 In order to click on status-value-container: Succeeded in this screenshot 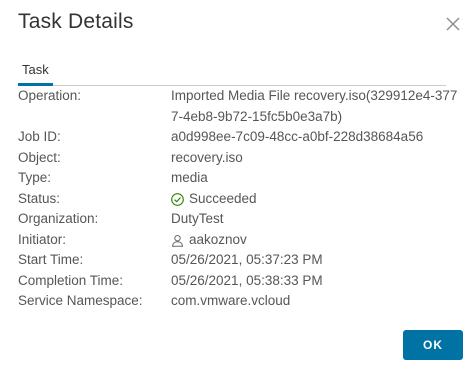, I will do `click(314, 199)`.